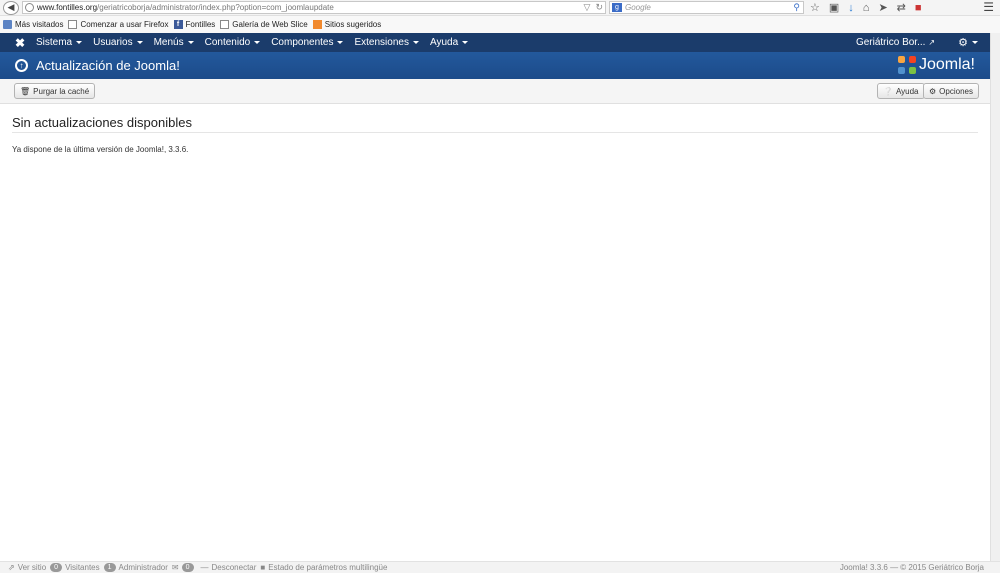 The height and width of the screenshot is (573, 1000). I want to click on bookmark-web-slice: Galería de Web Slice, so click(264, 24).